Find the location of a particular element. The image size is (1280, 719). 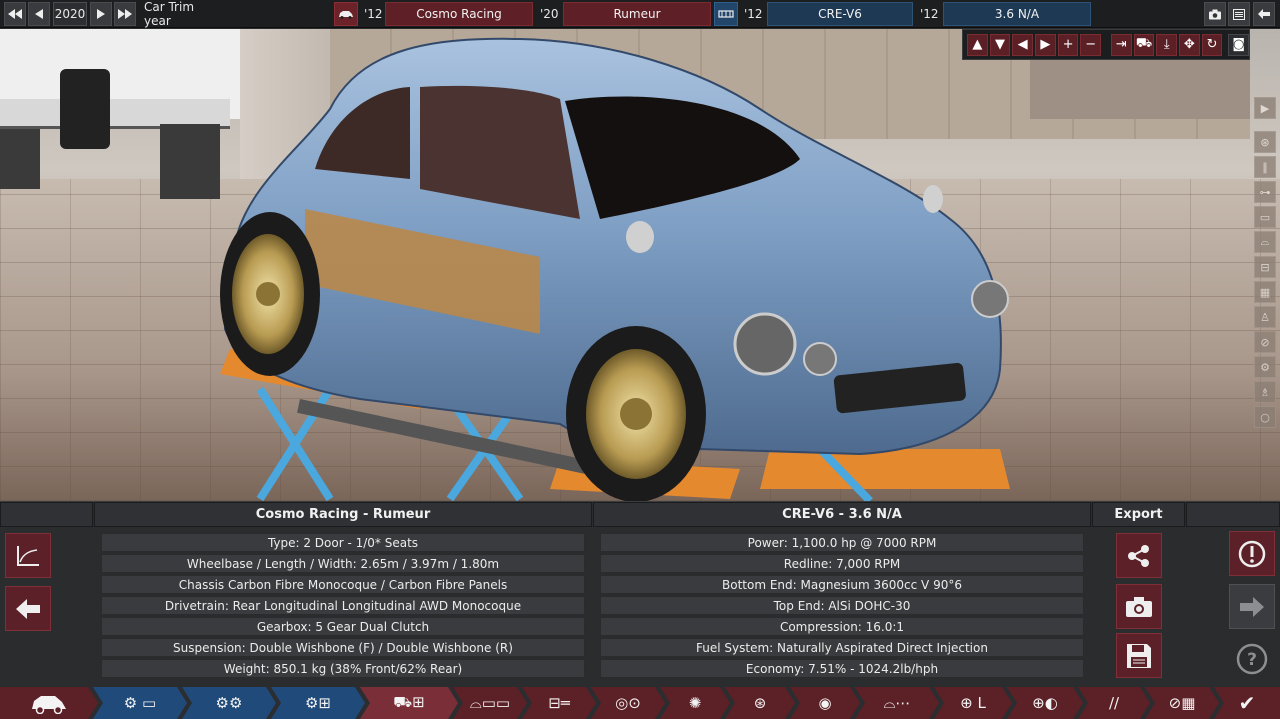

gear-icon: ⚙ is located at coordinates (1265, 367).